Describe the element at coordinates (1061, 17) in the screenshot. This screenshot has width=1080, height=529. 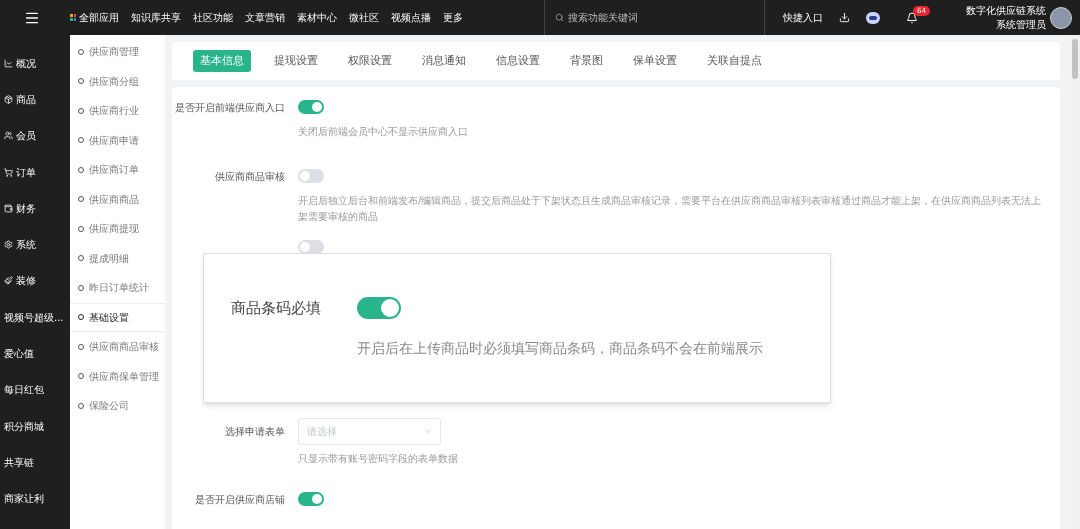
I see `avatar` at that location.